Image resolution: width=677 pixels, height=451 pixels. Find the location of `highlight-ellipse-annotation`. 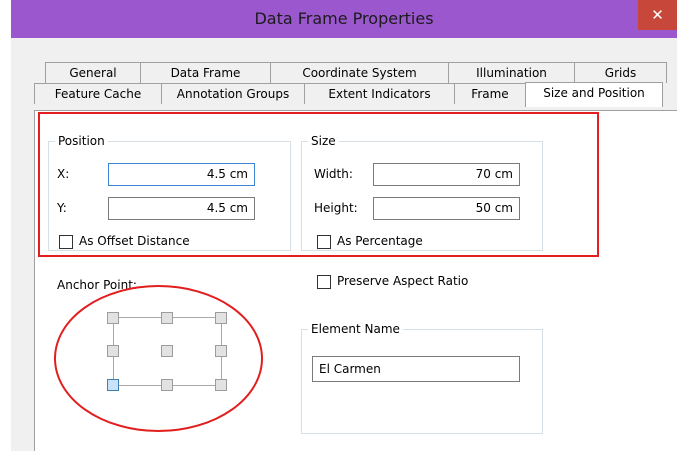

highlight-ellipse-annotation is located at coordinates (158, 358).